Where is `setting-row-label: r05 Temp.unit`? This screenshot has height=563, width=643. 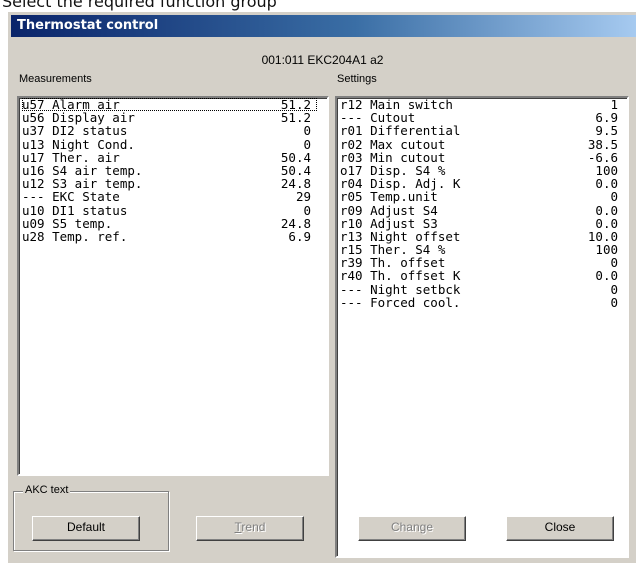
setting-row-label: r05 Temp.unit is located at coordinates (389, 197).